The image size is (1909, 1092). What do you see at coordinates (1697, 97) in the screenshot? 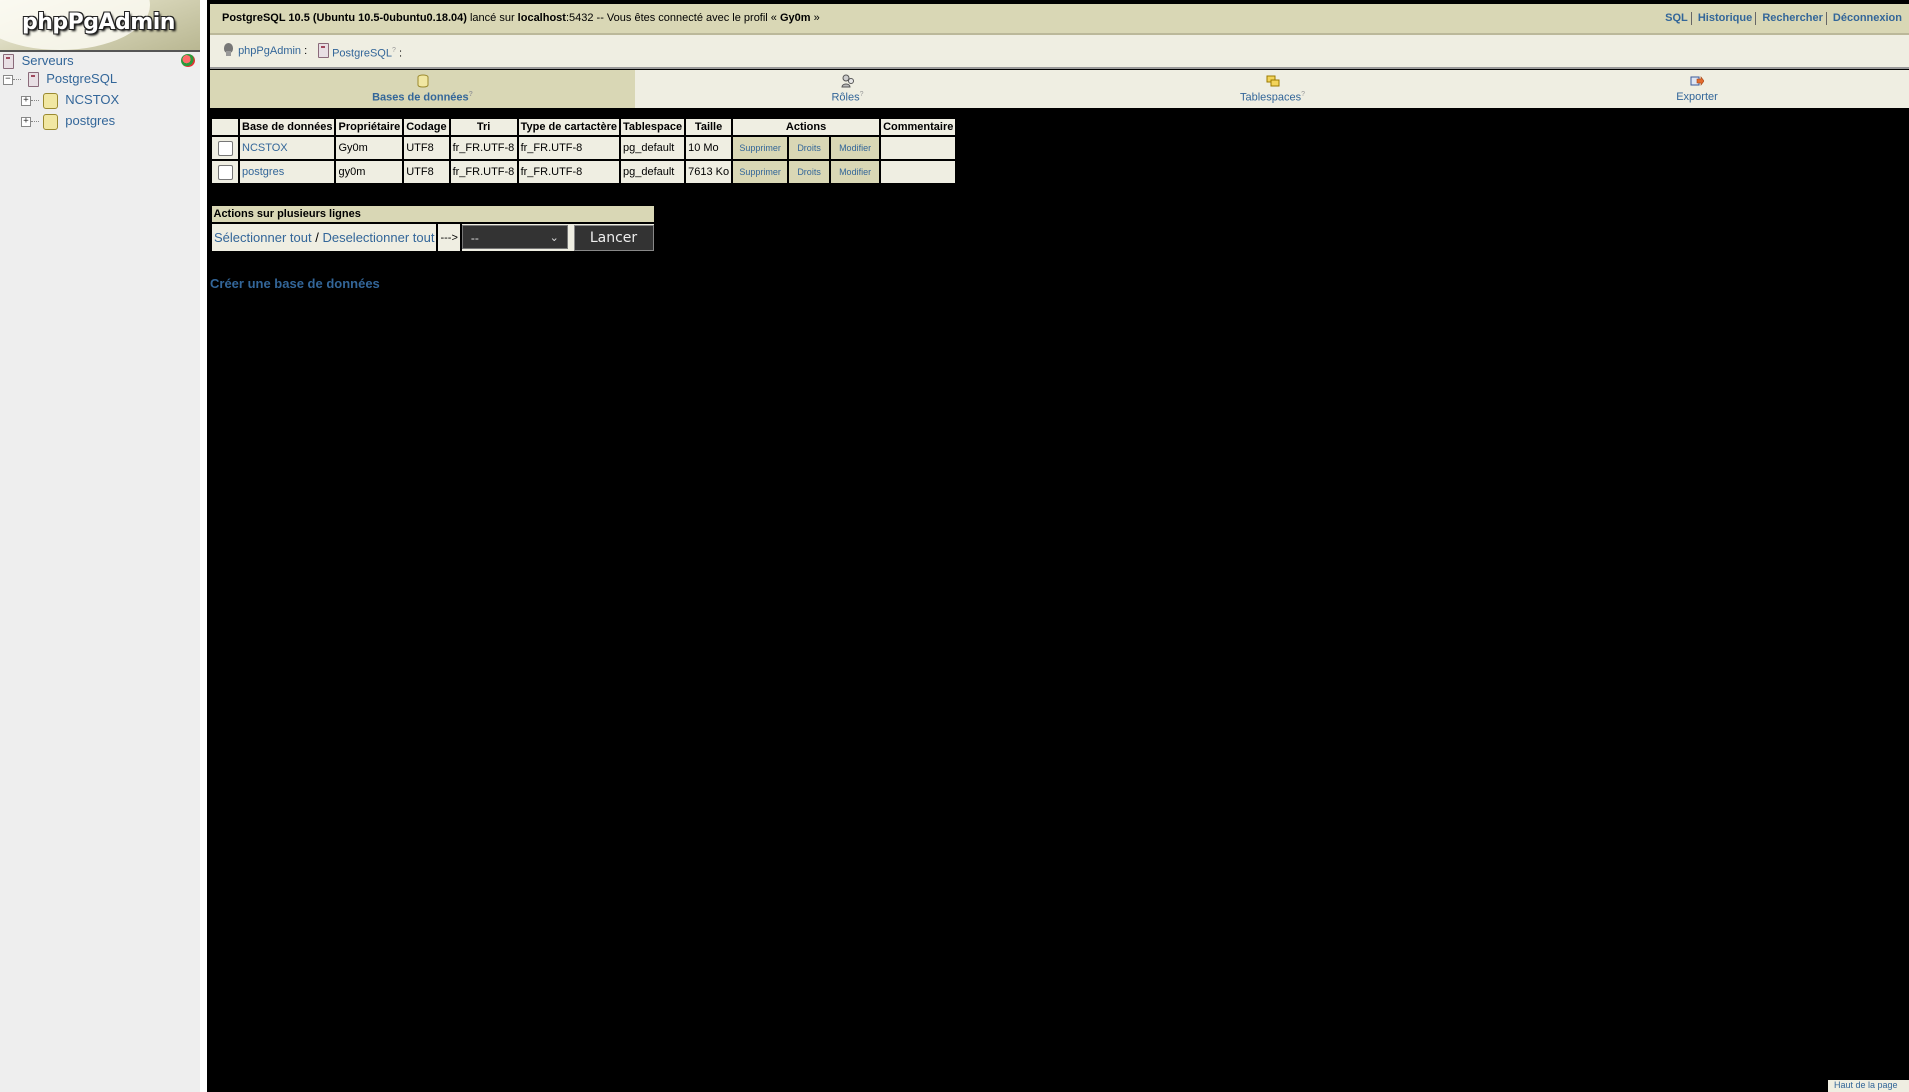
I see `tab-export-label: Exporter` at bounding box center [1697, 97].